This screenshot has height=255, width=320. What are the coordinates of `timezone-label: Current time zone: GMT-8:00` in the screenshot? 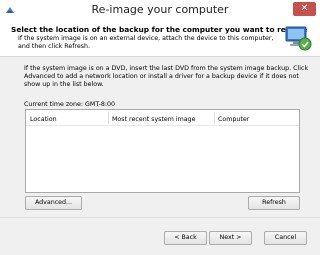 It's located at (70, 104).